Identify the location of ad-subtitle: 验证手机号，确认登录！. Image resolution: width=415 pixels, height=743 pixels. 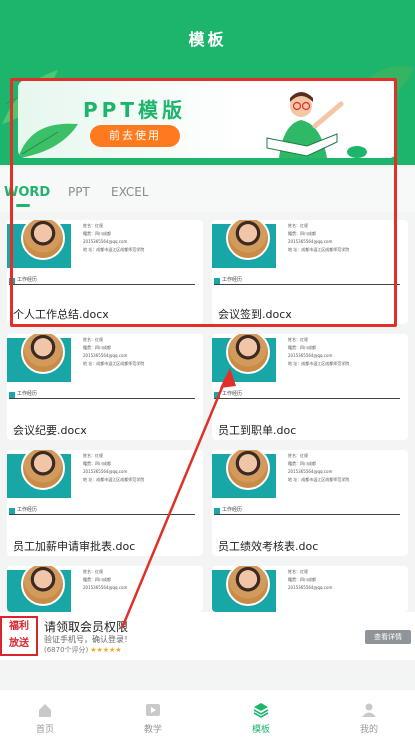
(88, 639).